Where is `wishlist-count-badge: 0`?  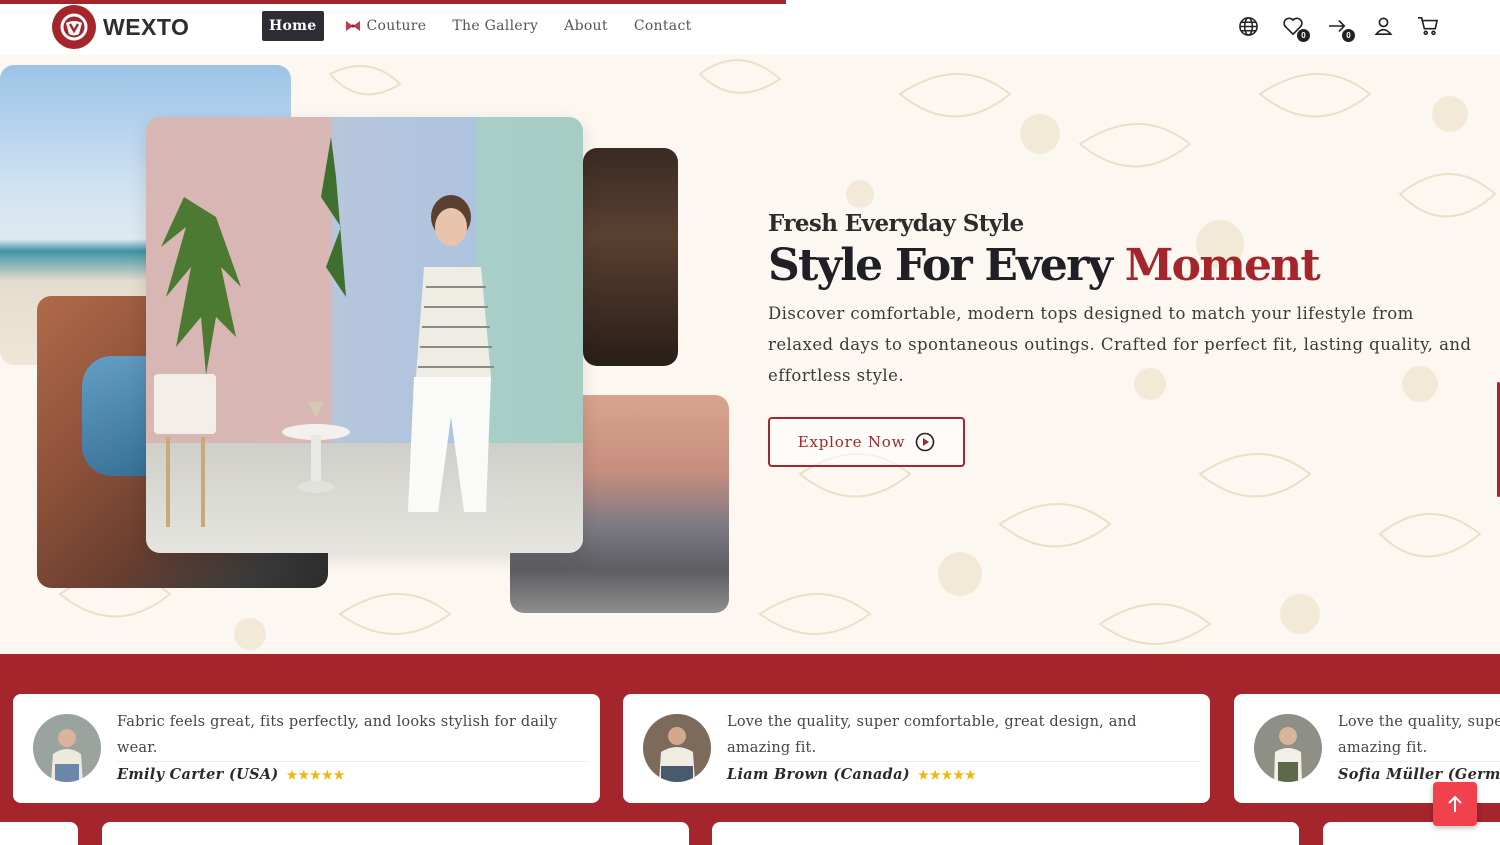
wishlist-count-badge: 0 is located at coordinates (1303, 35).